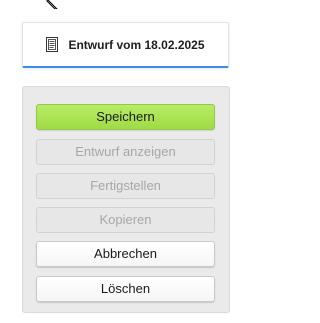 The height and width of the screenshot is (323, 320). I want to click on save-button: Speichern, so click(125, 117).